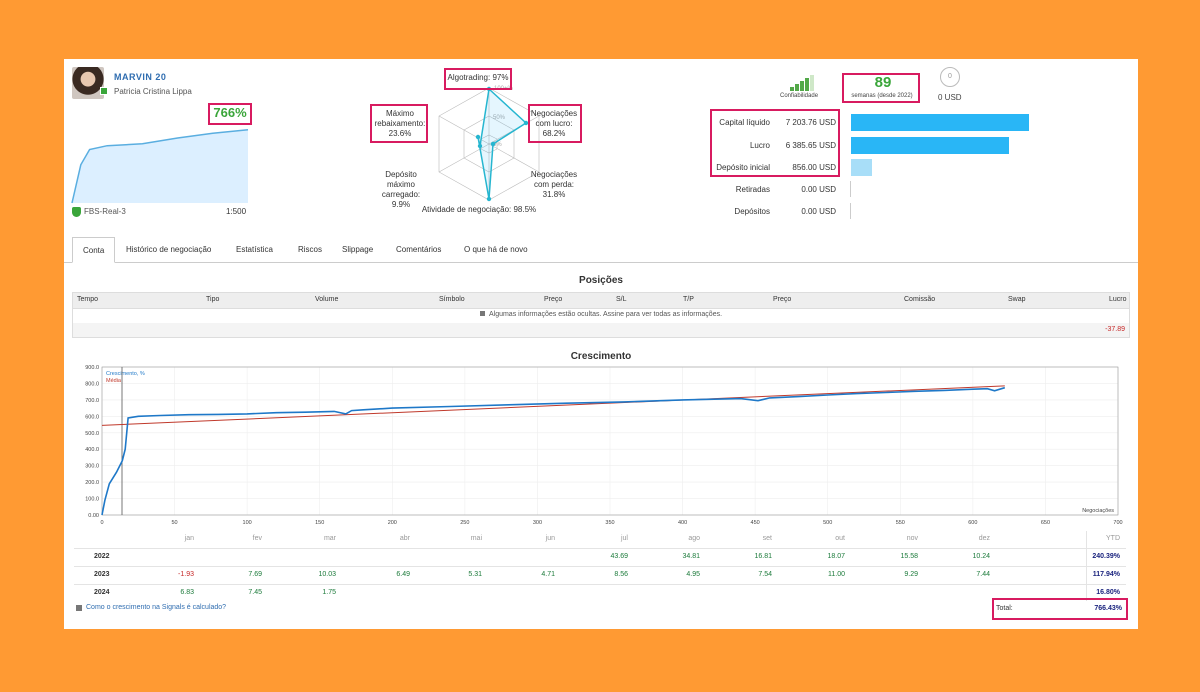 Image resolution: width=1200 pixels, height=692 pixels. I want to click on col-swap: Swap, so click(1017, 299).